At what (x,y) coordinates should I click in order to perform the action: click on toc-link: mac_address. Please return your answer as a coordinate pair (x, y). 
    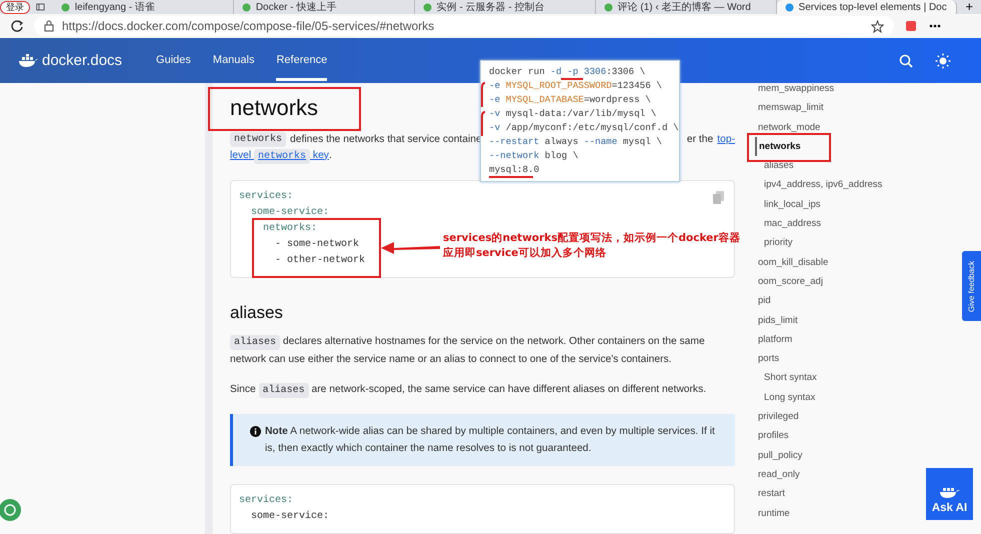
    Looking at the image, I should click on (788, 224).